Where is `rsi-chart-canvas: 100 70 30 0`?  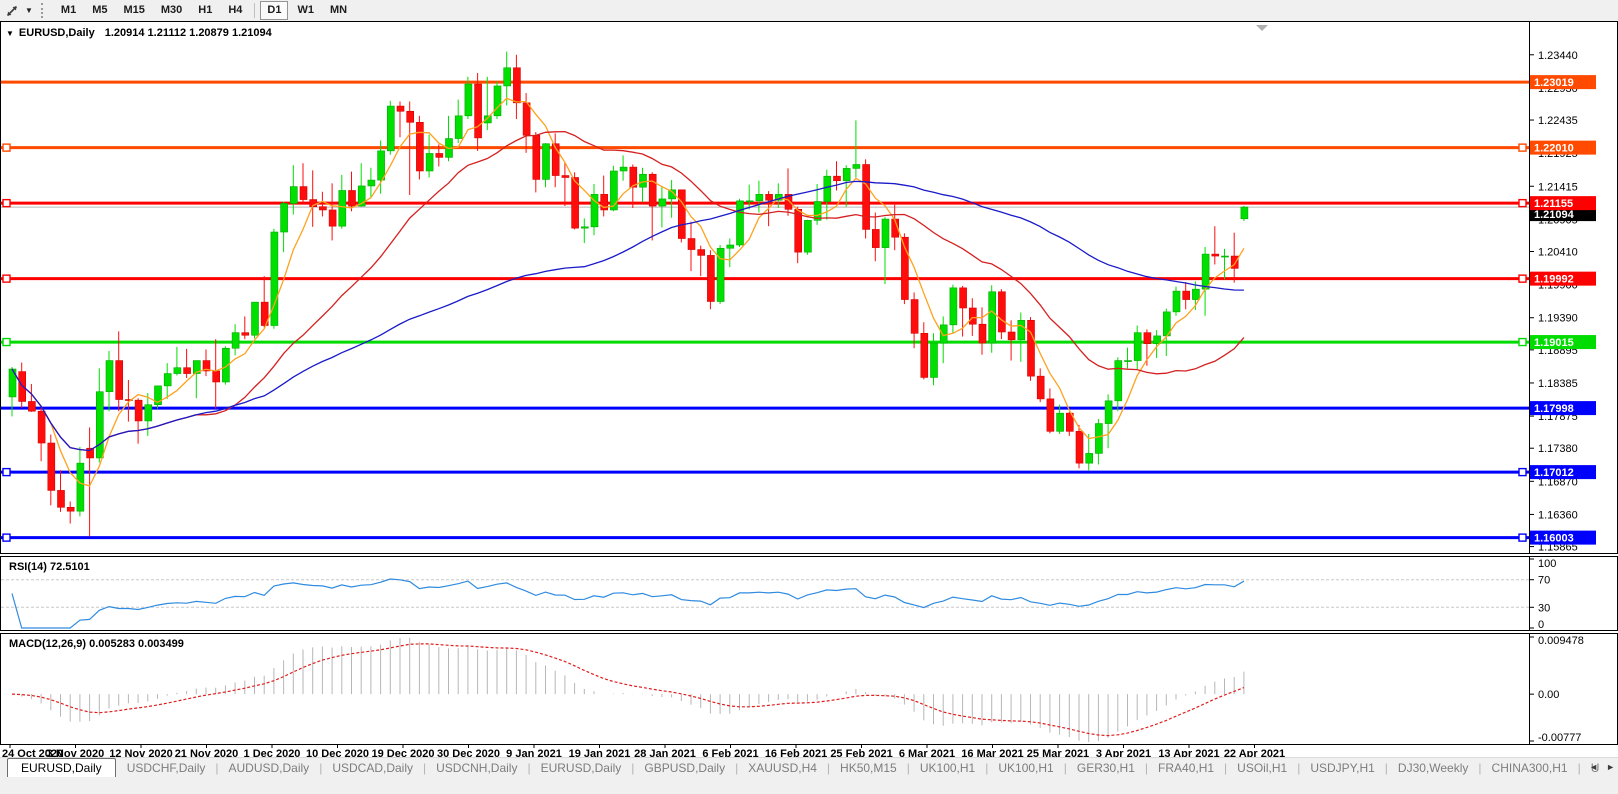 rsi-chart-canvas: 100 70 30 0 is located at coordinates (809, 593).